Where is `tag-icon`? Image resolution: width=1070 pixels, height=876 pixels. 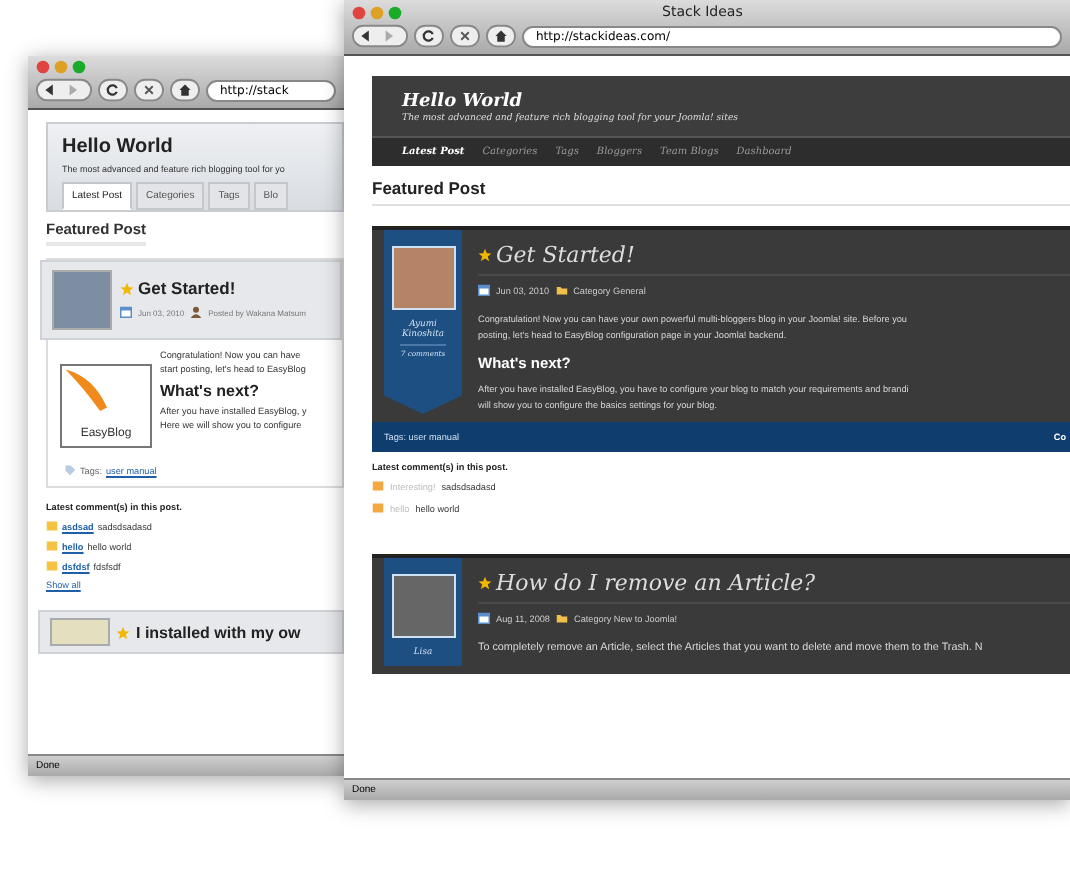 tag-icon is located at coordinates (70, 470).